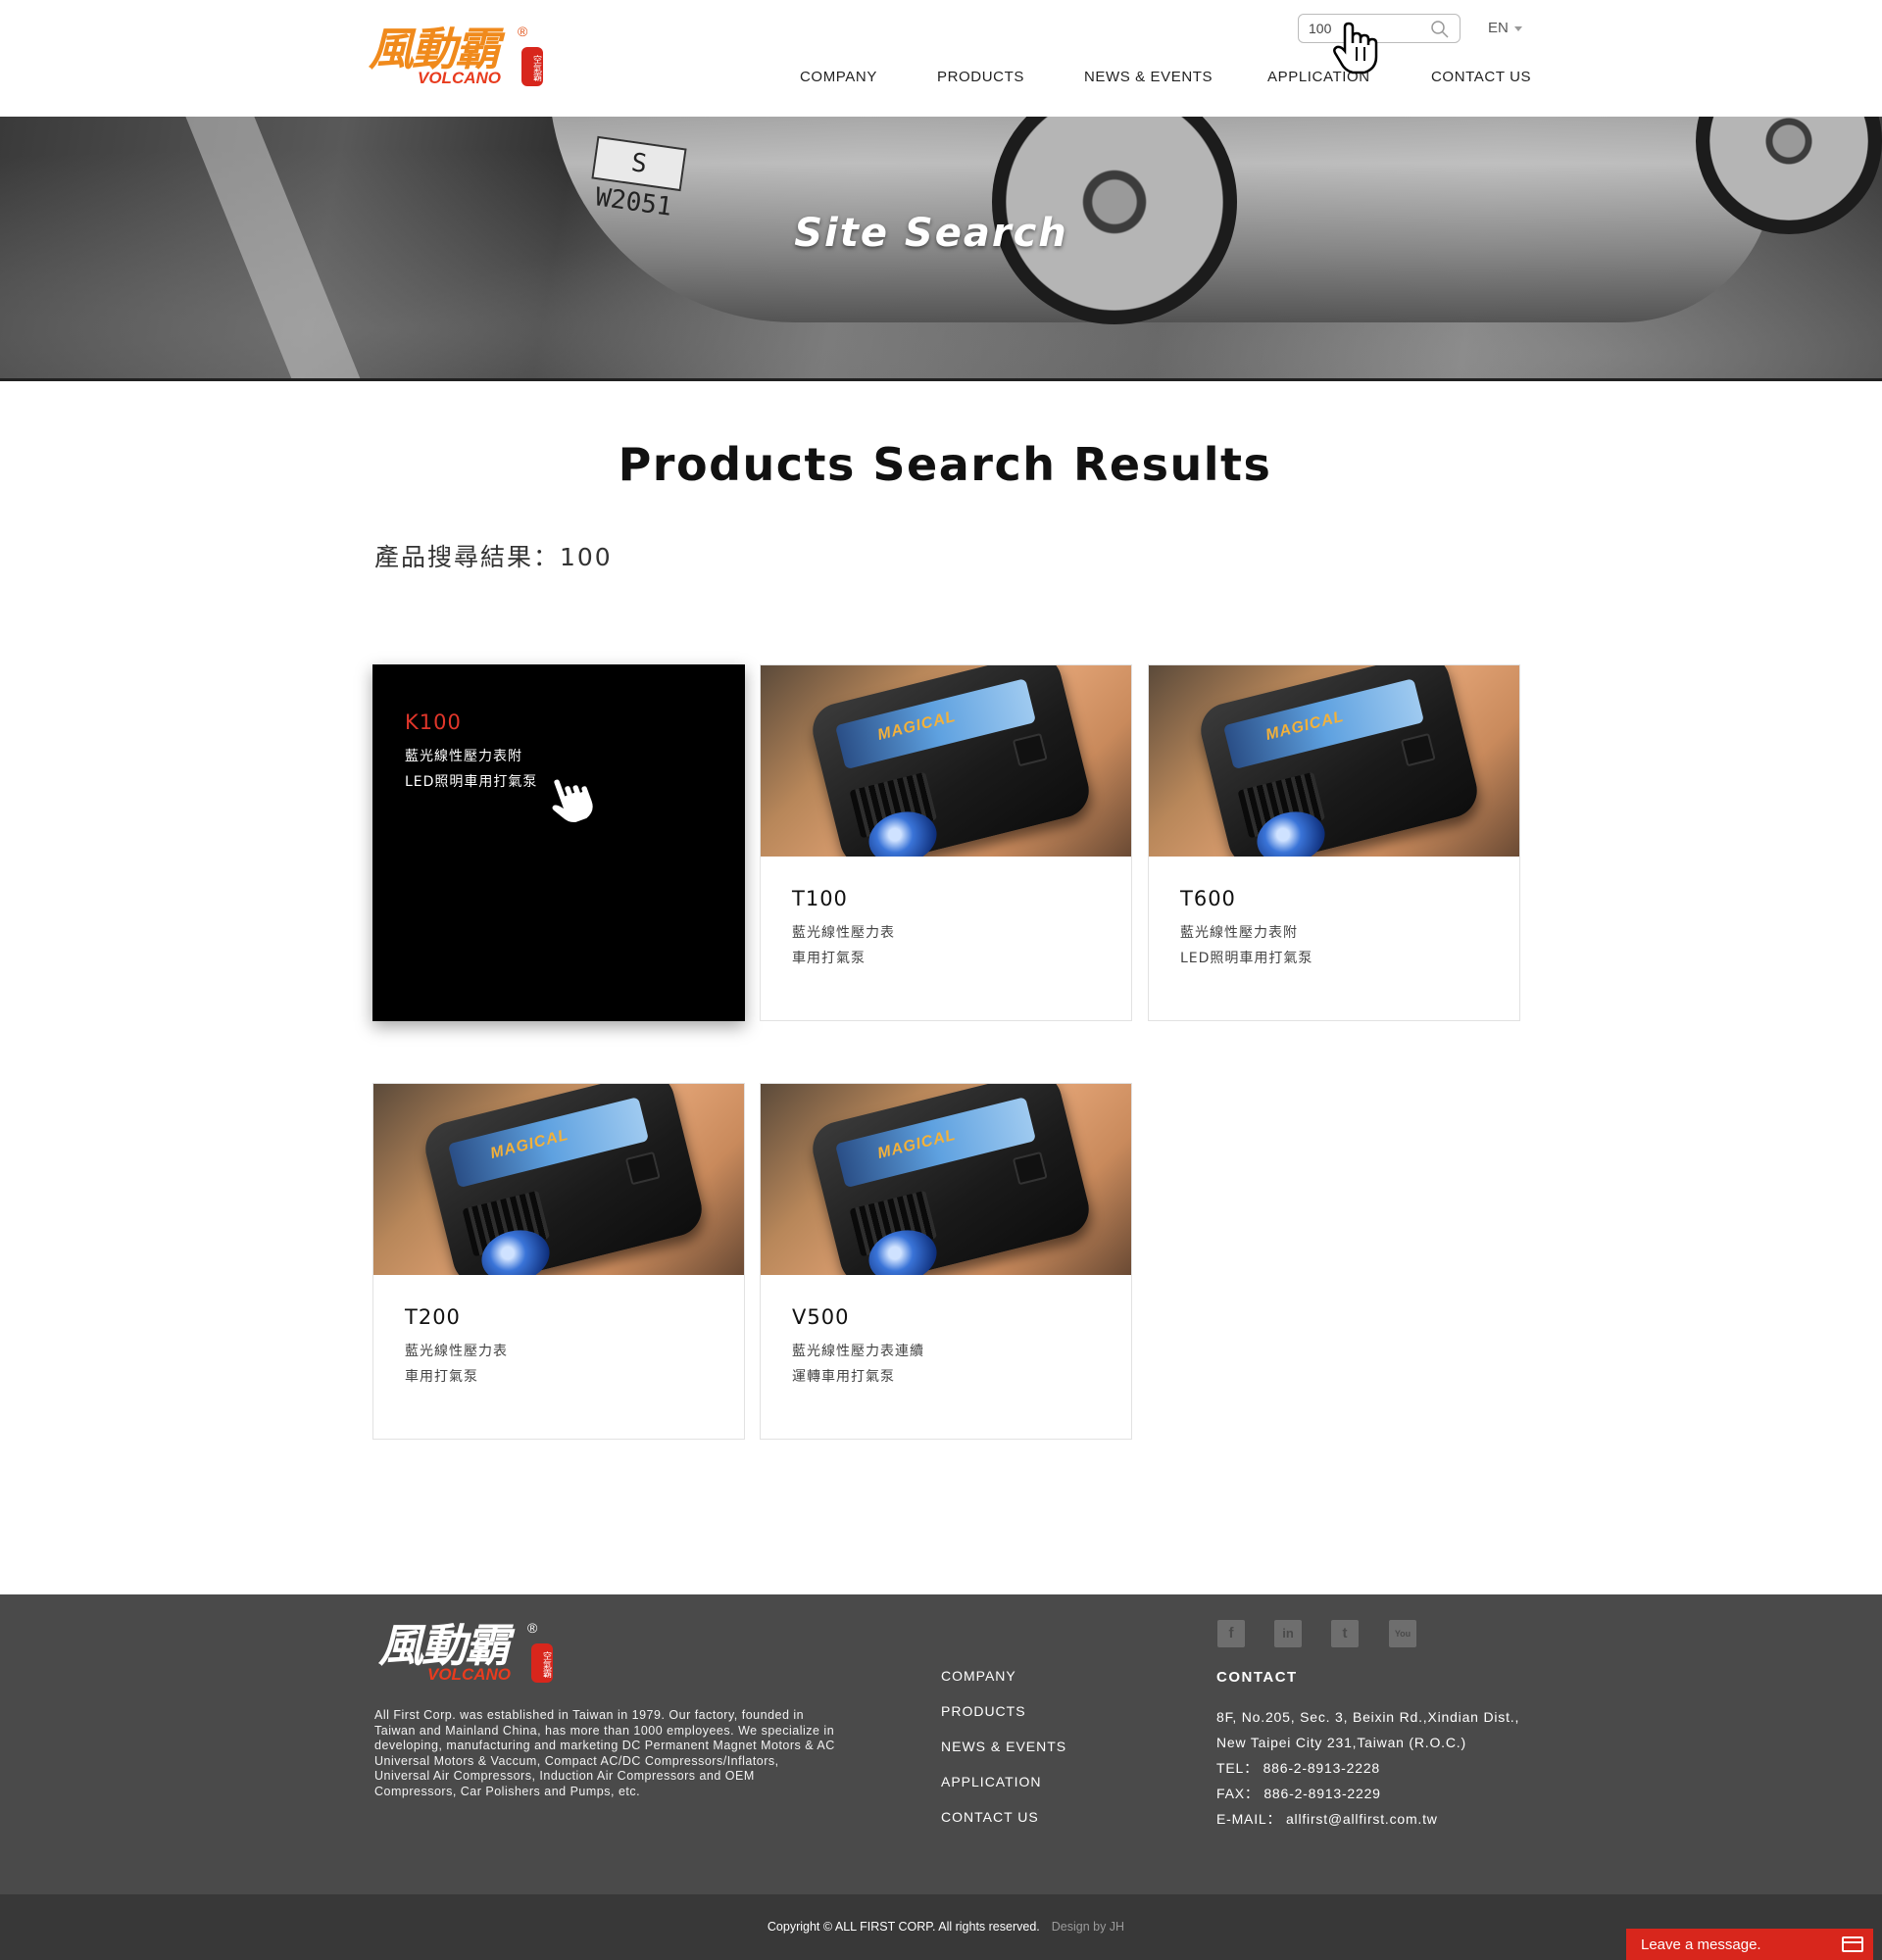 The height and width of the screenshot is (1960, 1882). What do you see at coordinates (945, 464) in the screenshot?
I see `page-title: Products Search Results` at bounding box center [945, 464].